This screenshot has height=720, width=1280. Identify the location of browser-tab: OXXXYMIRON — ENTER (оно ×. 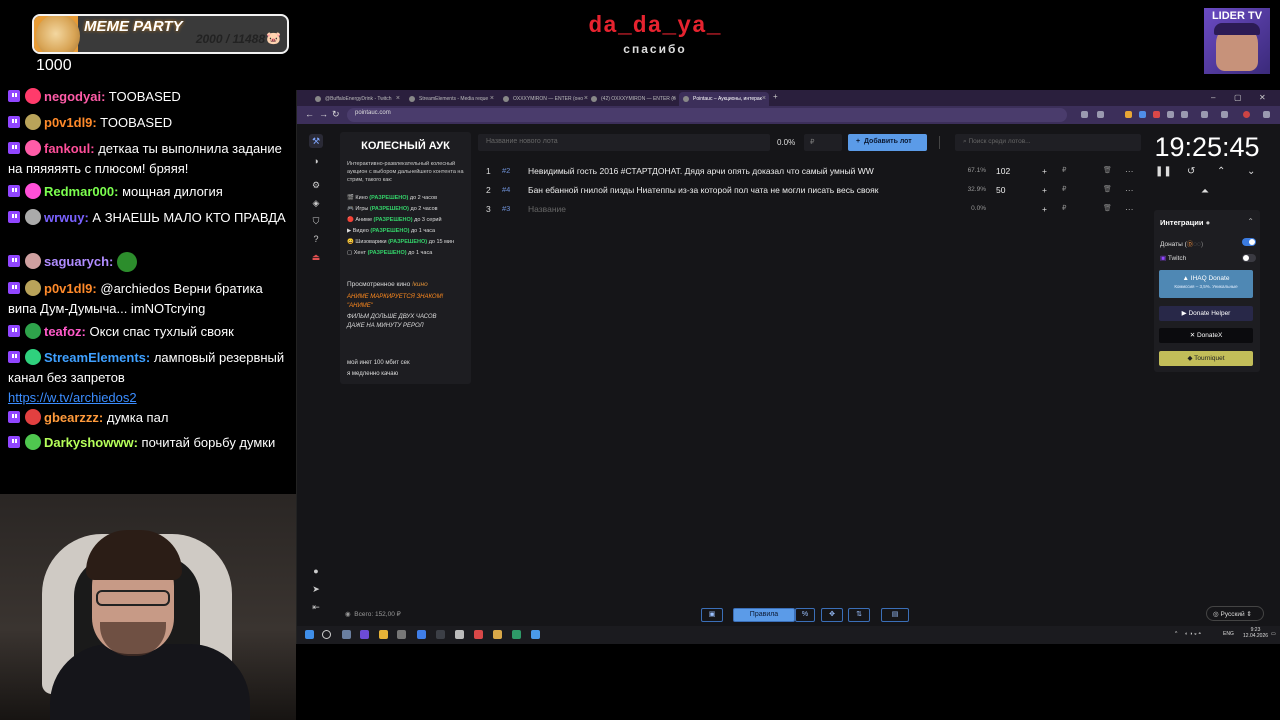
(545, 99).